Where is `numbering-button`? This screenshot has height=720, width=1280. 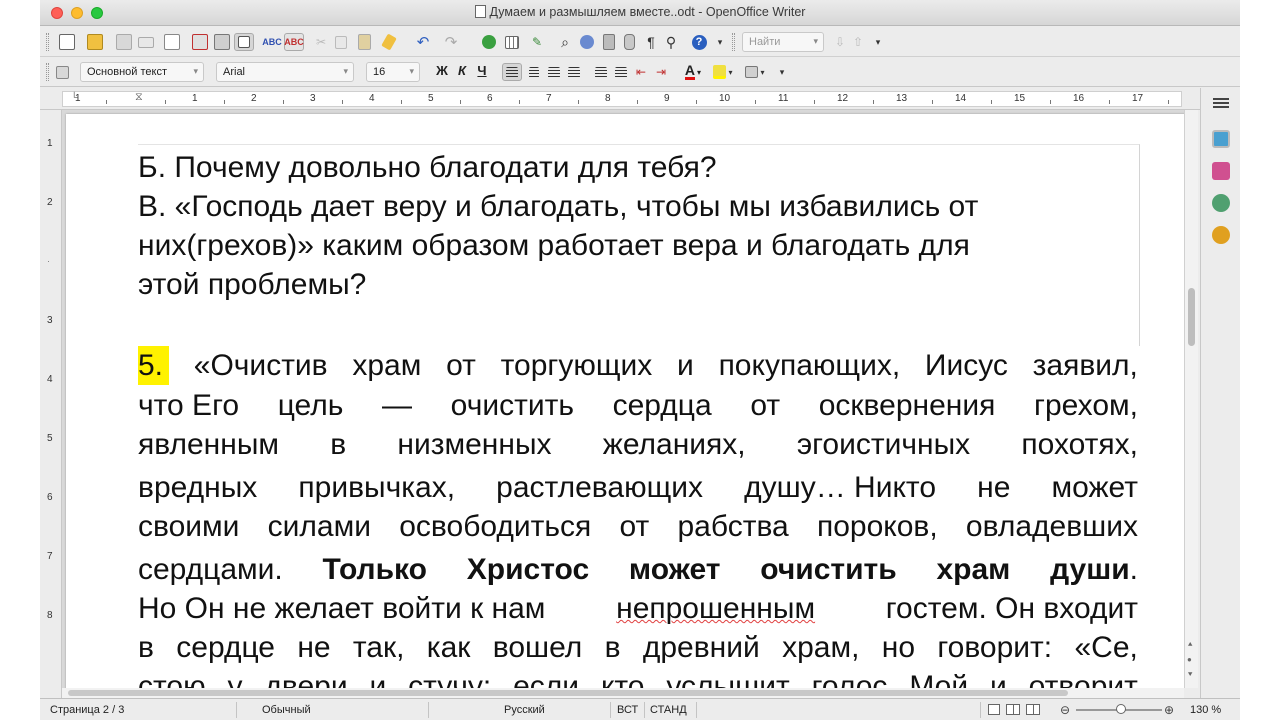
numbering-button is located at coordinates (601, 72).